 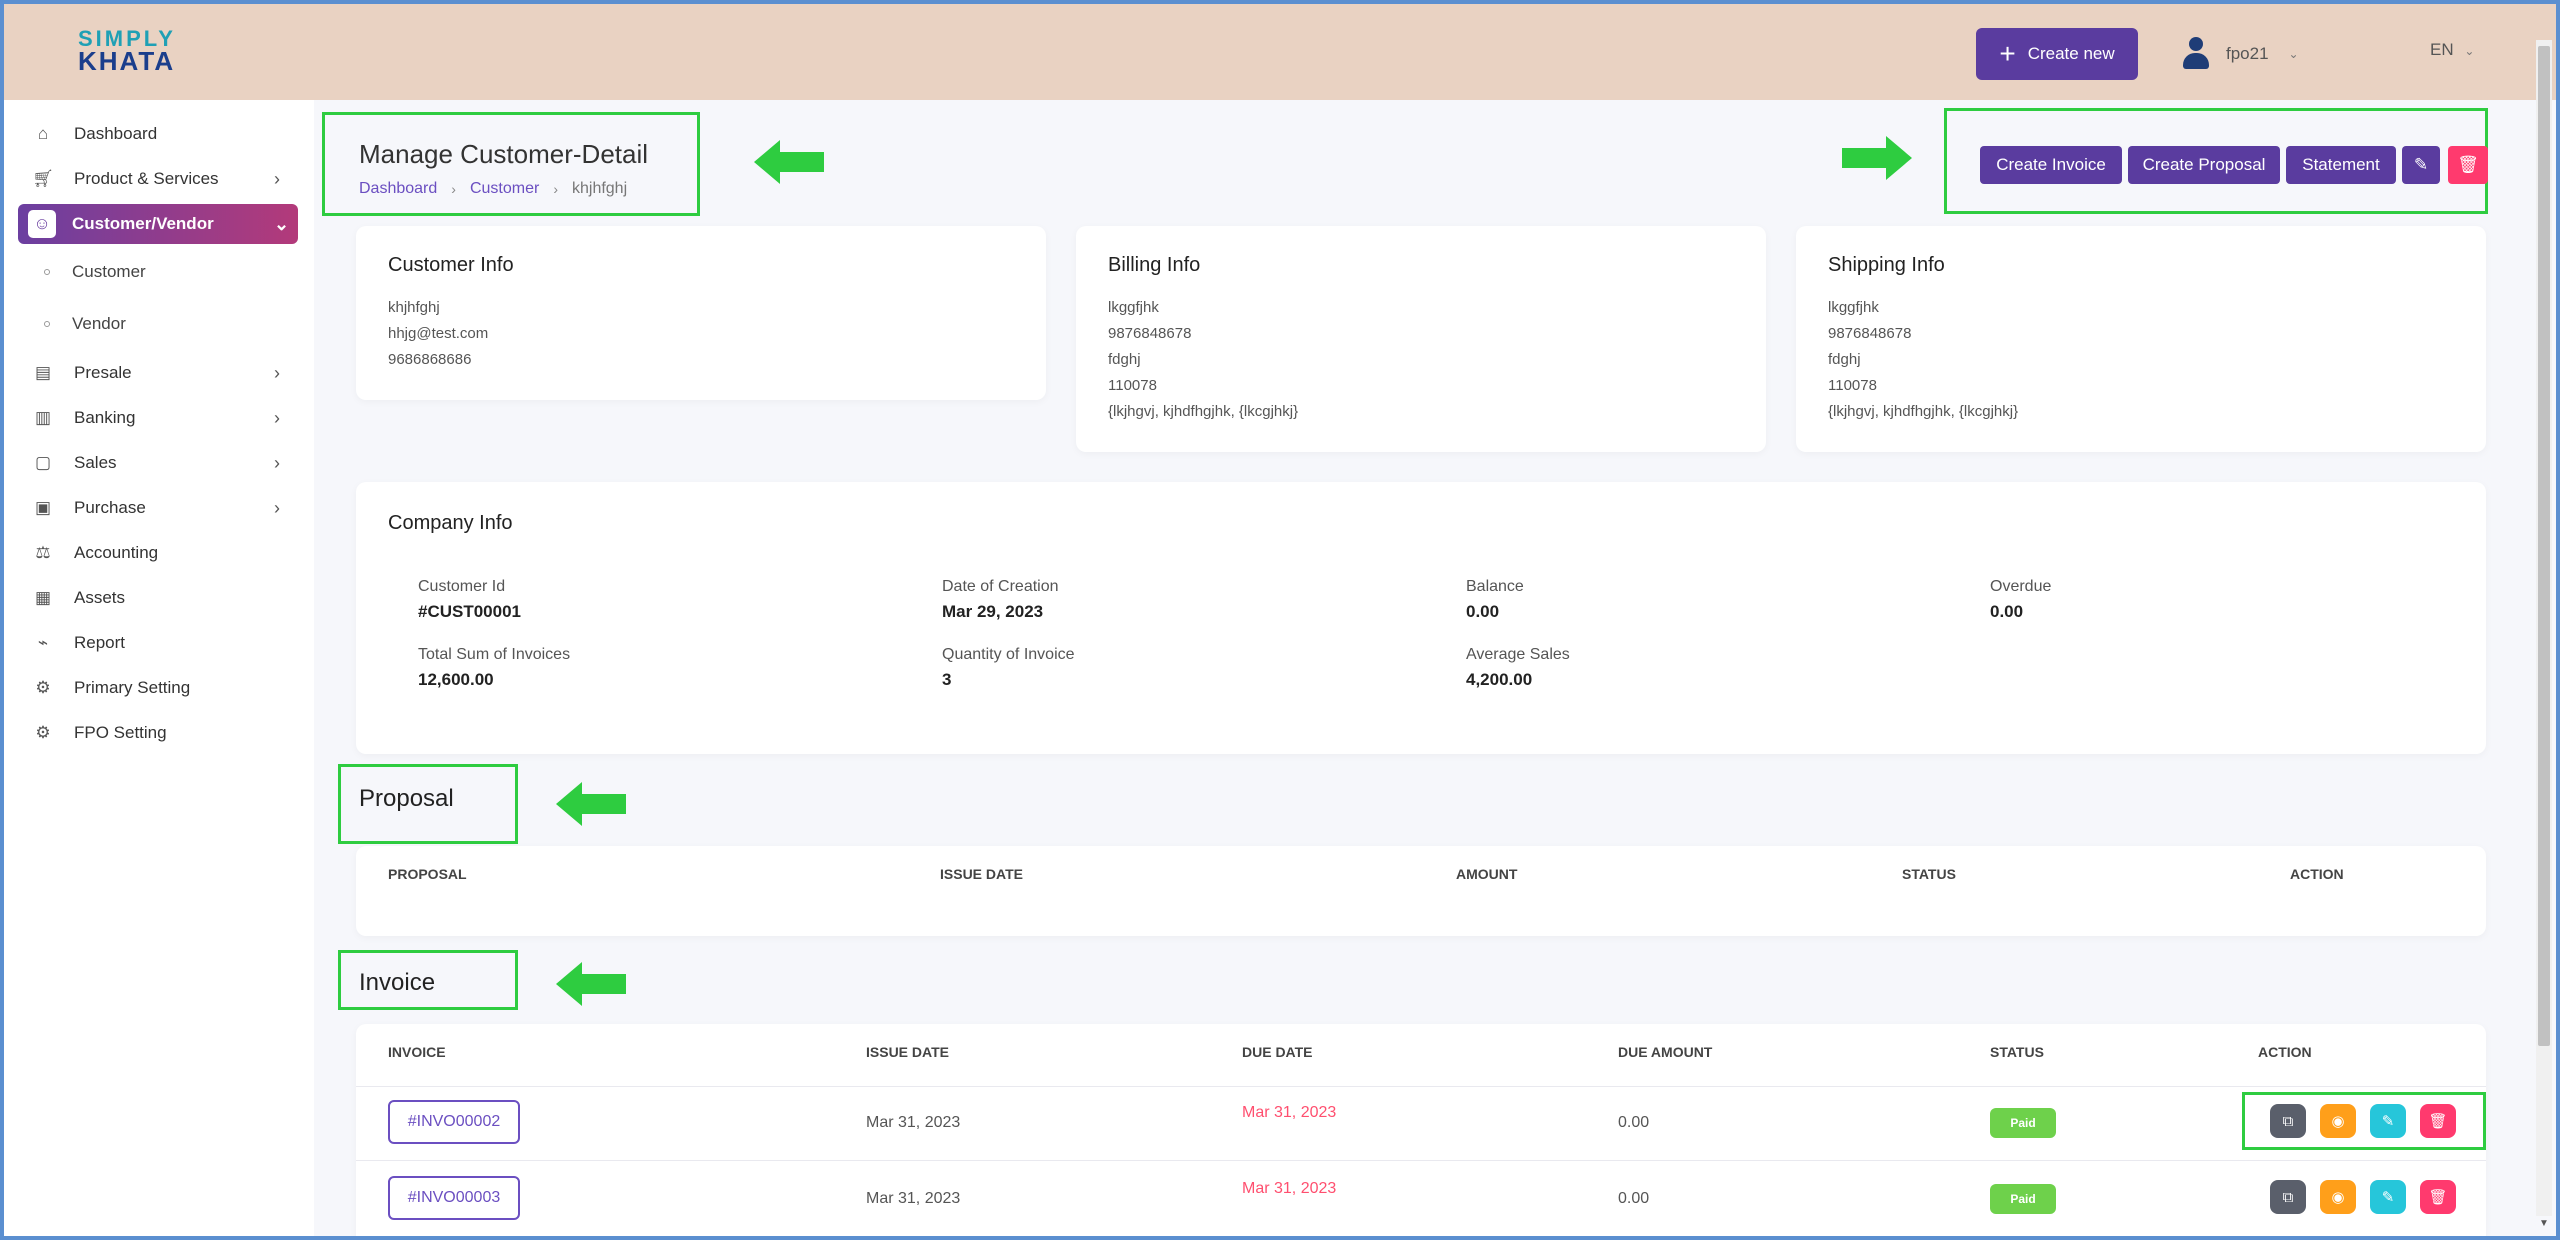 What do you see at coordinates (43, 462) in the screenshot?
I see `file-icon: ▢` at bounding box center [43, 462].